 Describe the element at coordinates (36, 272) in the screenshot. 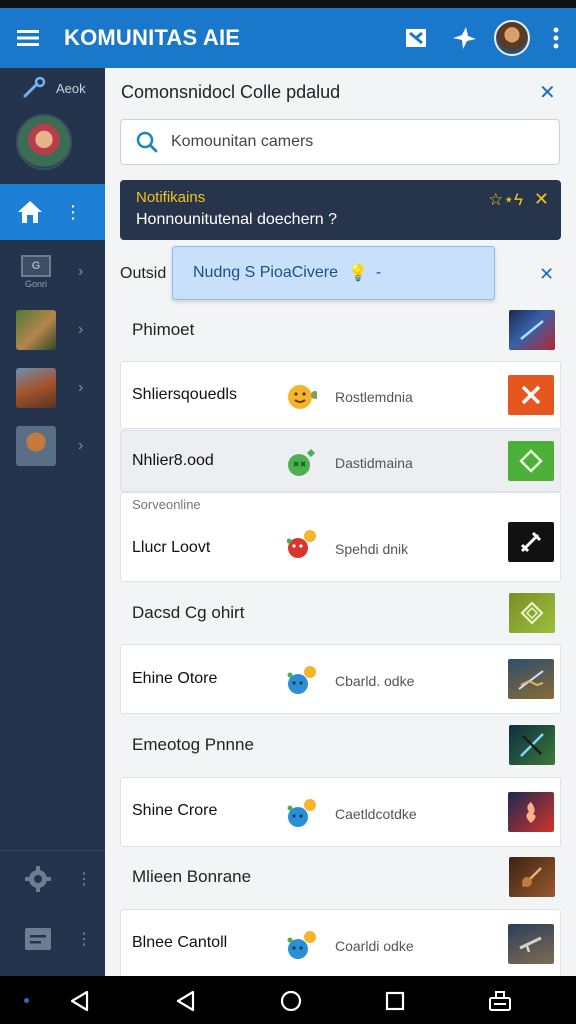

I see `game-icon: G Gonri` at that location.